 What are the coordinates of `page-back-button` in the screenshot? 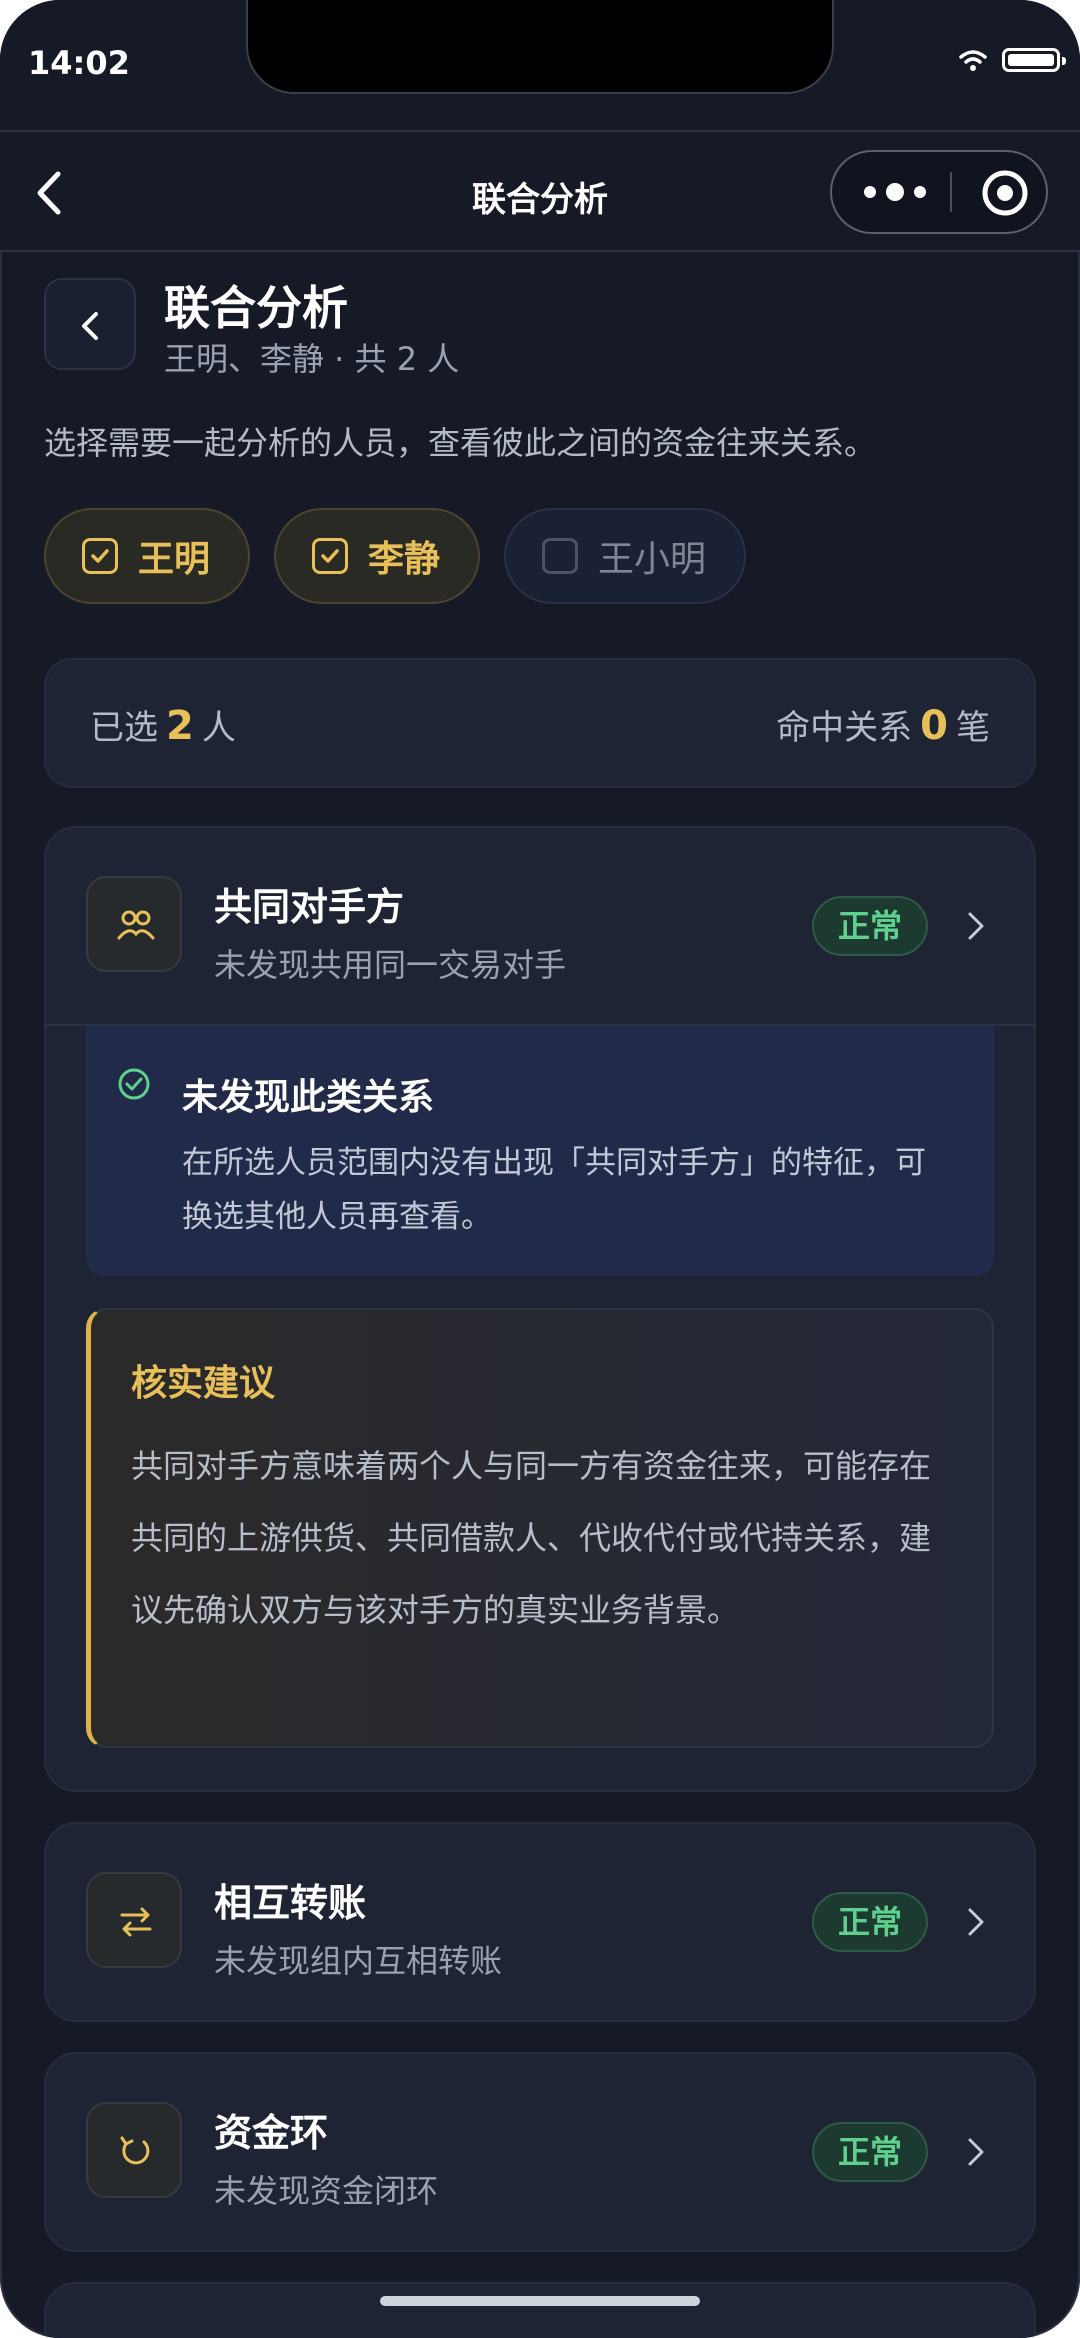 It's located at (90, 324).